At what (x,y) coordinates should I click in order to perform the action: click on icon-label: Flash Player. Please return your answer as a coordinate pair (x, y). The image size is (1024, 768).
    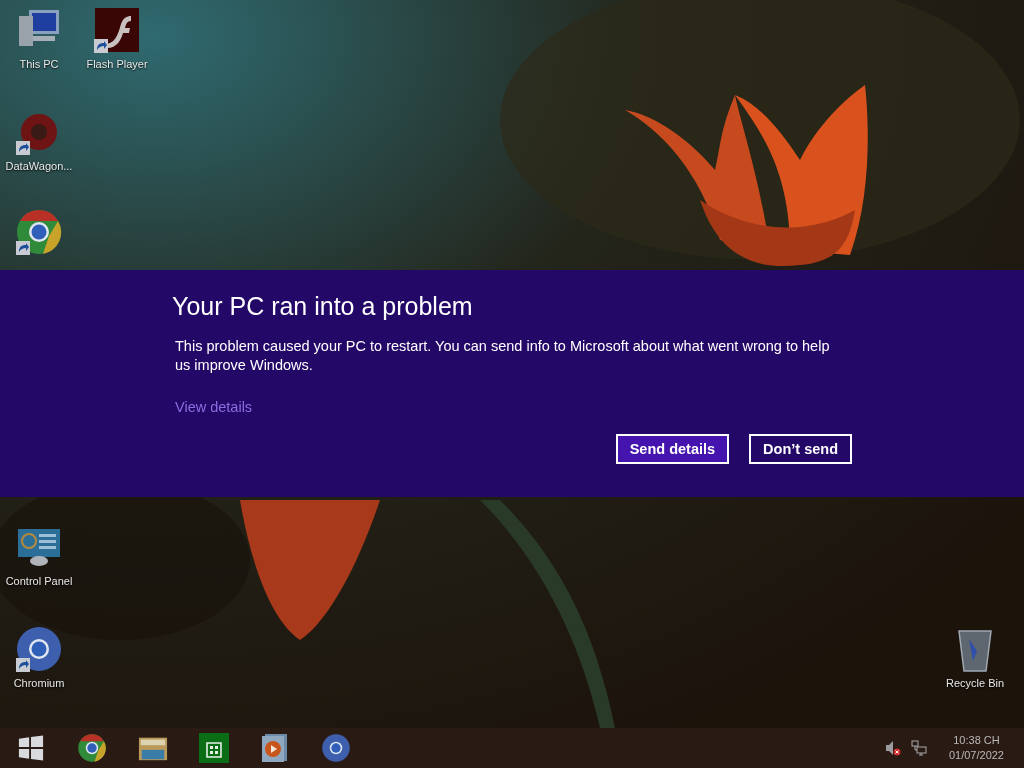
    Looking at the image, I should click on (117, 64).